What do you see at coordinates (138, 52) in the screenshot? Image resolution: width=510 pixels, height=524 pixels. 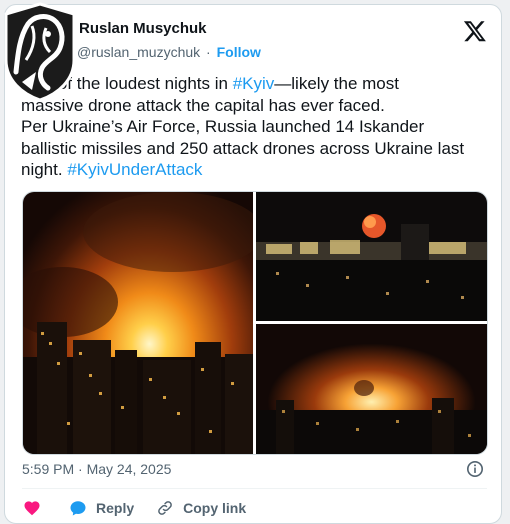 I see `author-handle: @ruslan_muzychuk` at bounding box center [138, 52].